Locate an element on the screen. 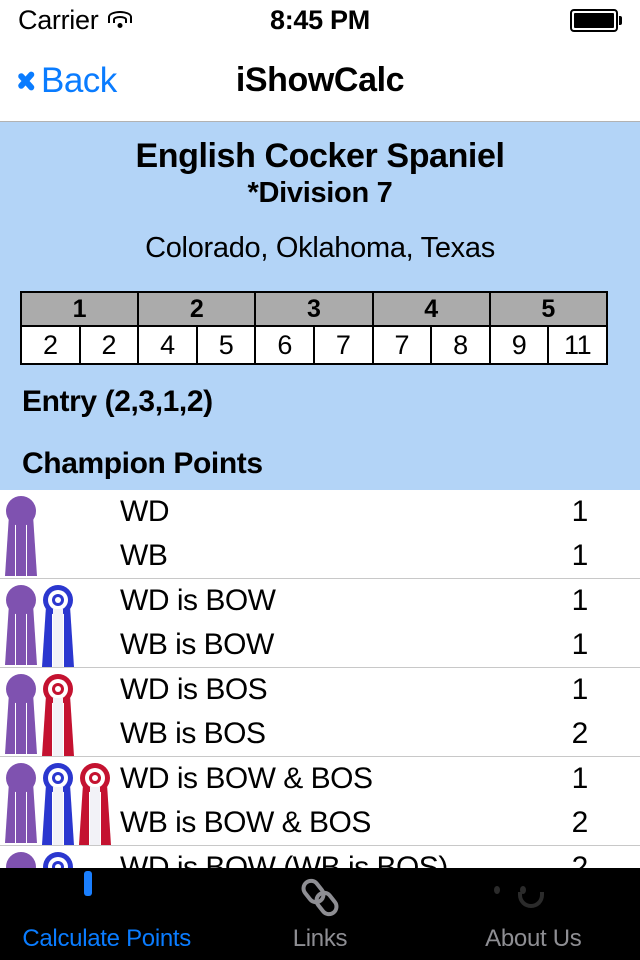 This screenshot has width=640, height=960. tab-about-us: About Us is located at coordinates (533, 914).